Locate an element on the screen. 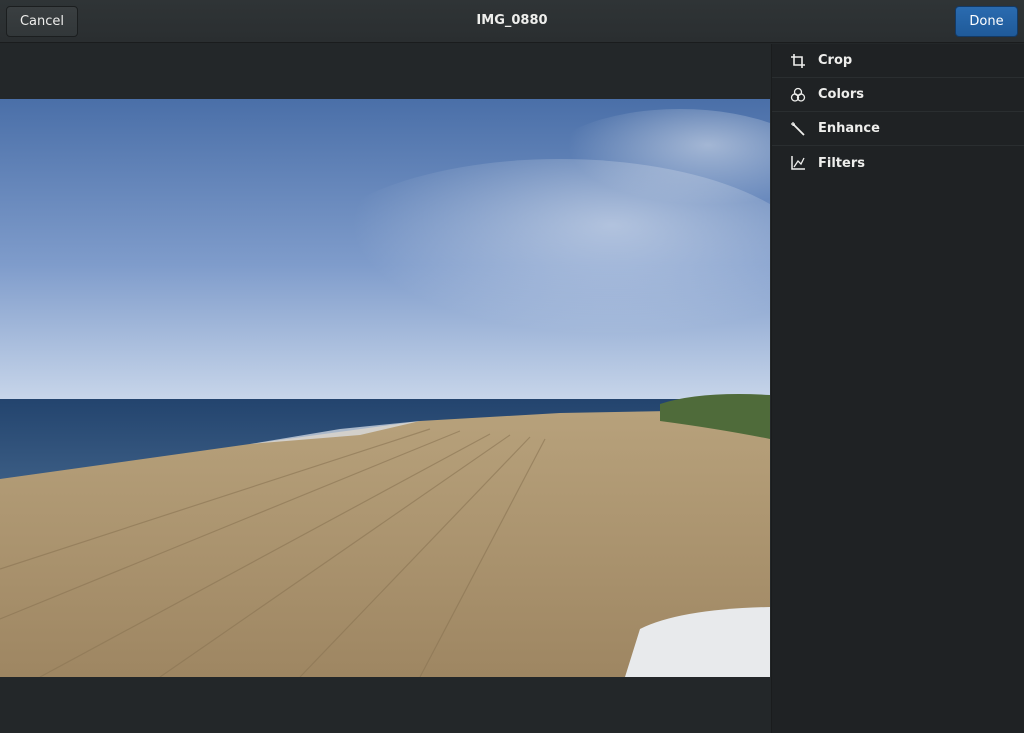  header-bar: Cancel IMG_0880 Done is located at coordinates (512, 21).